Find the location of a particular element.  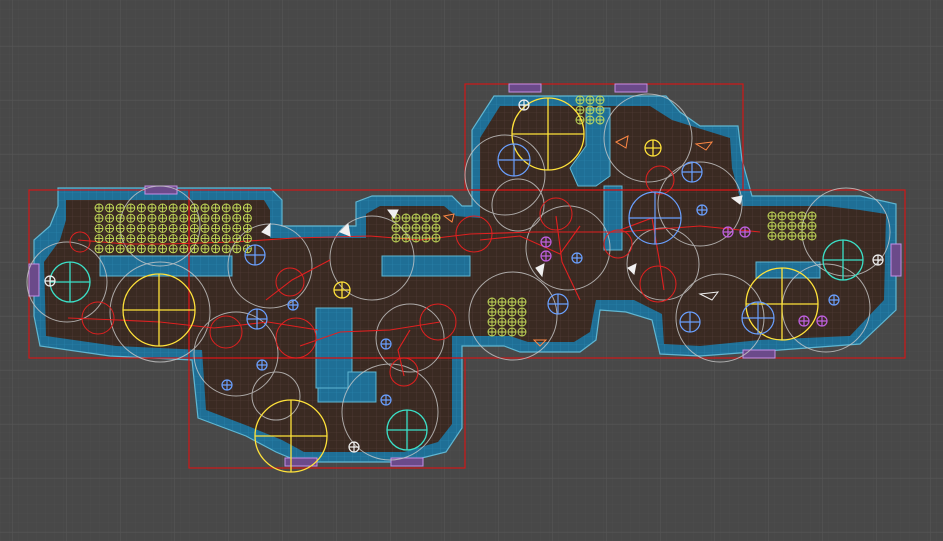

enemy-group is located at coordinates (792, 226).